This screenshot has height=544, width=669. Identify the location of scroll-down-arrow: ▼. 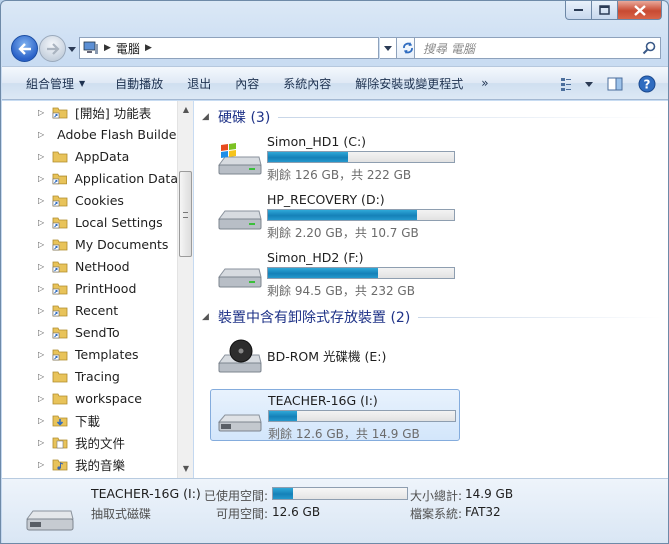
(186, 469).